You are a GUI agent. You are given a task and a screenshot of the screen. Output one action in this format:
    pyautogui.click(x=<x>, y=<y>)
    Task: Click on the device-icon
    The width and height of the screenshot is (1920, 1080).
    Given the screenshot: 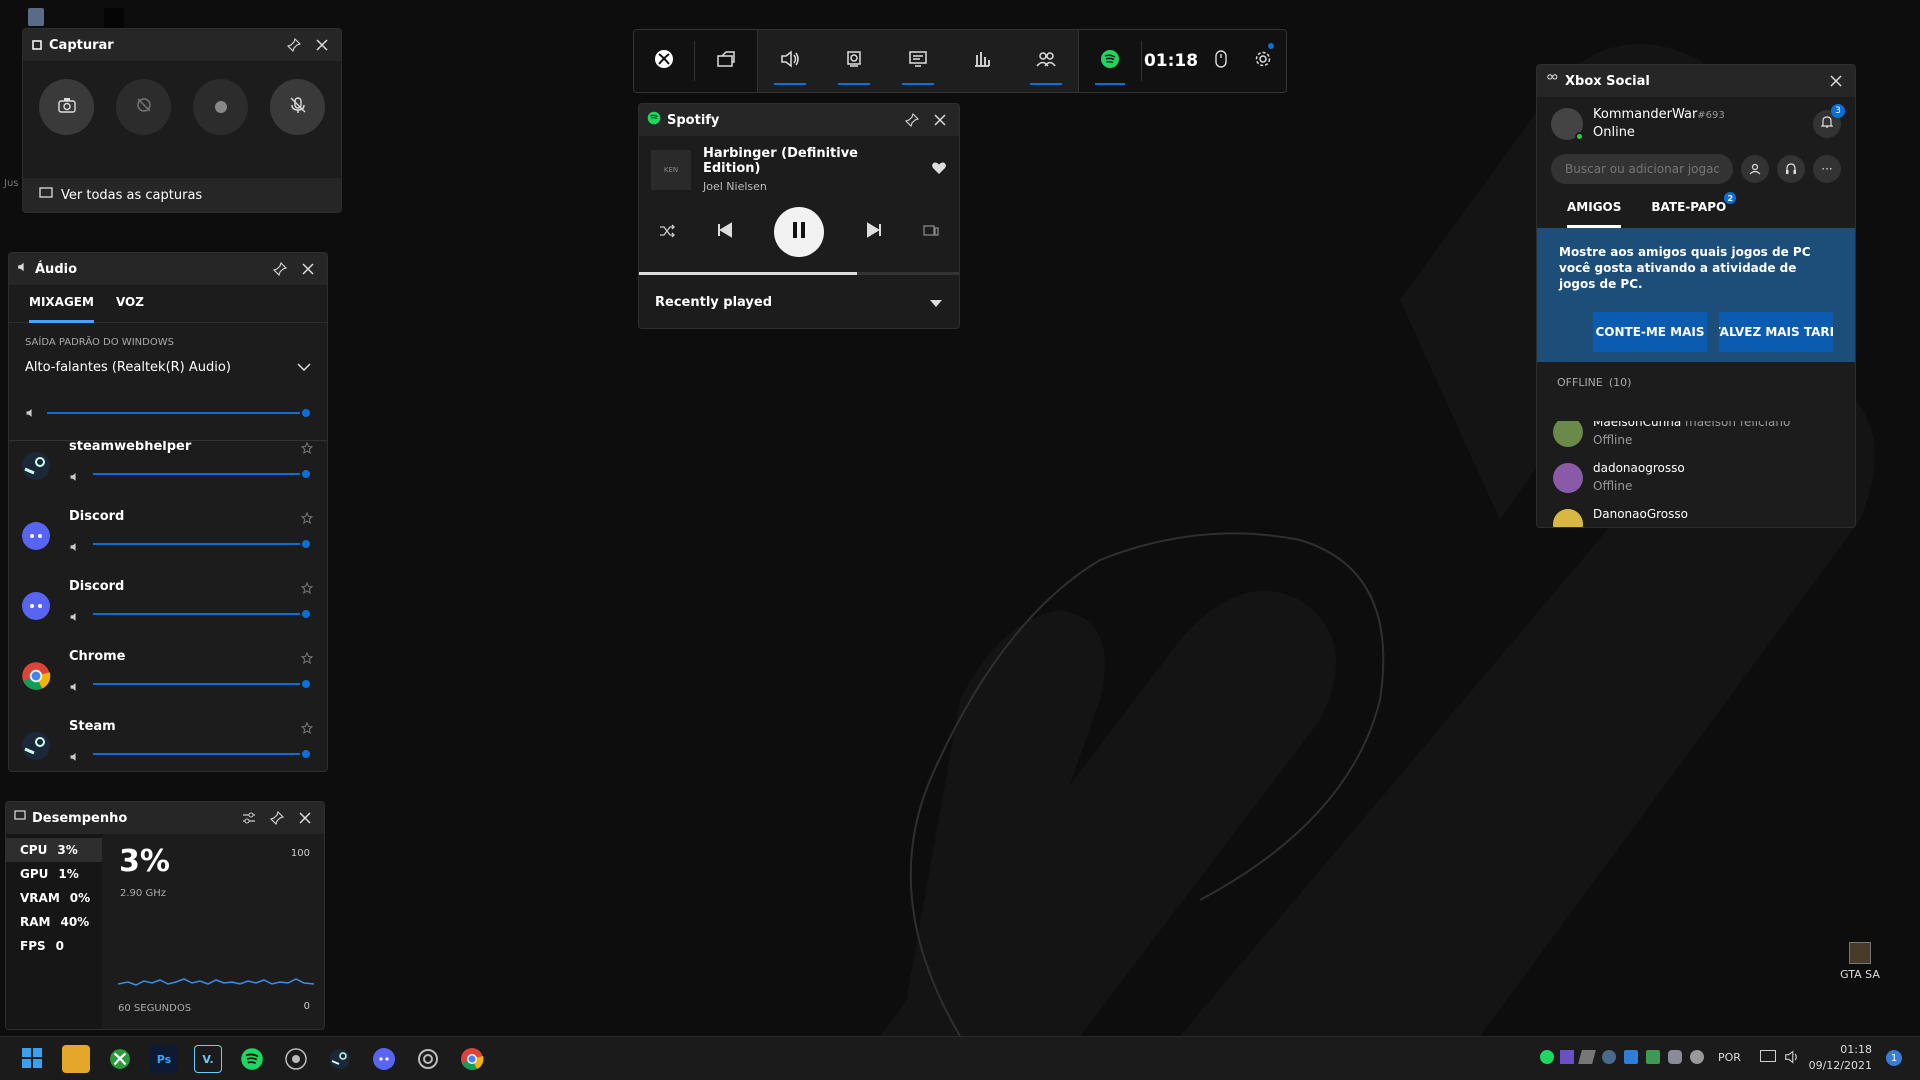 What is the action you would take?
    pyautogui.click(x=931, y=232)
    